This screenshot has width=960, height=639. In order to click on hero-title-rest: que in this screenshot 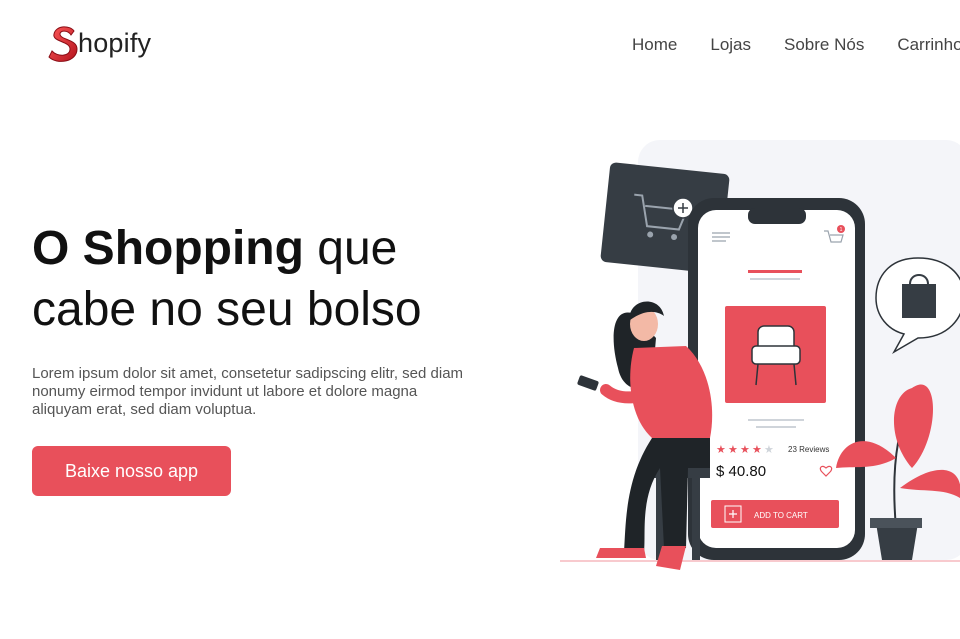, I will do `click(350, 248)`.